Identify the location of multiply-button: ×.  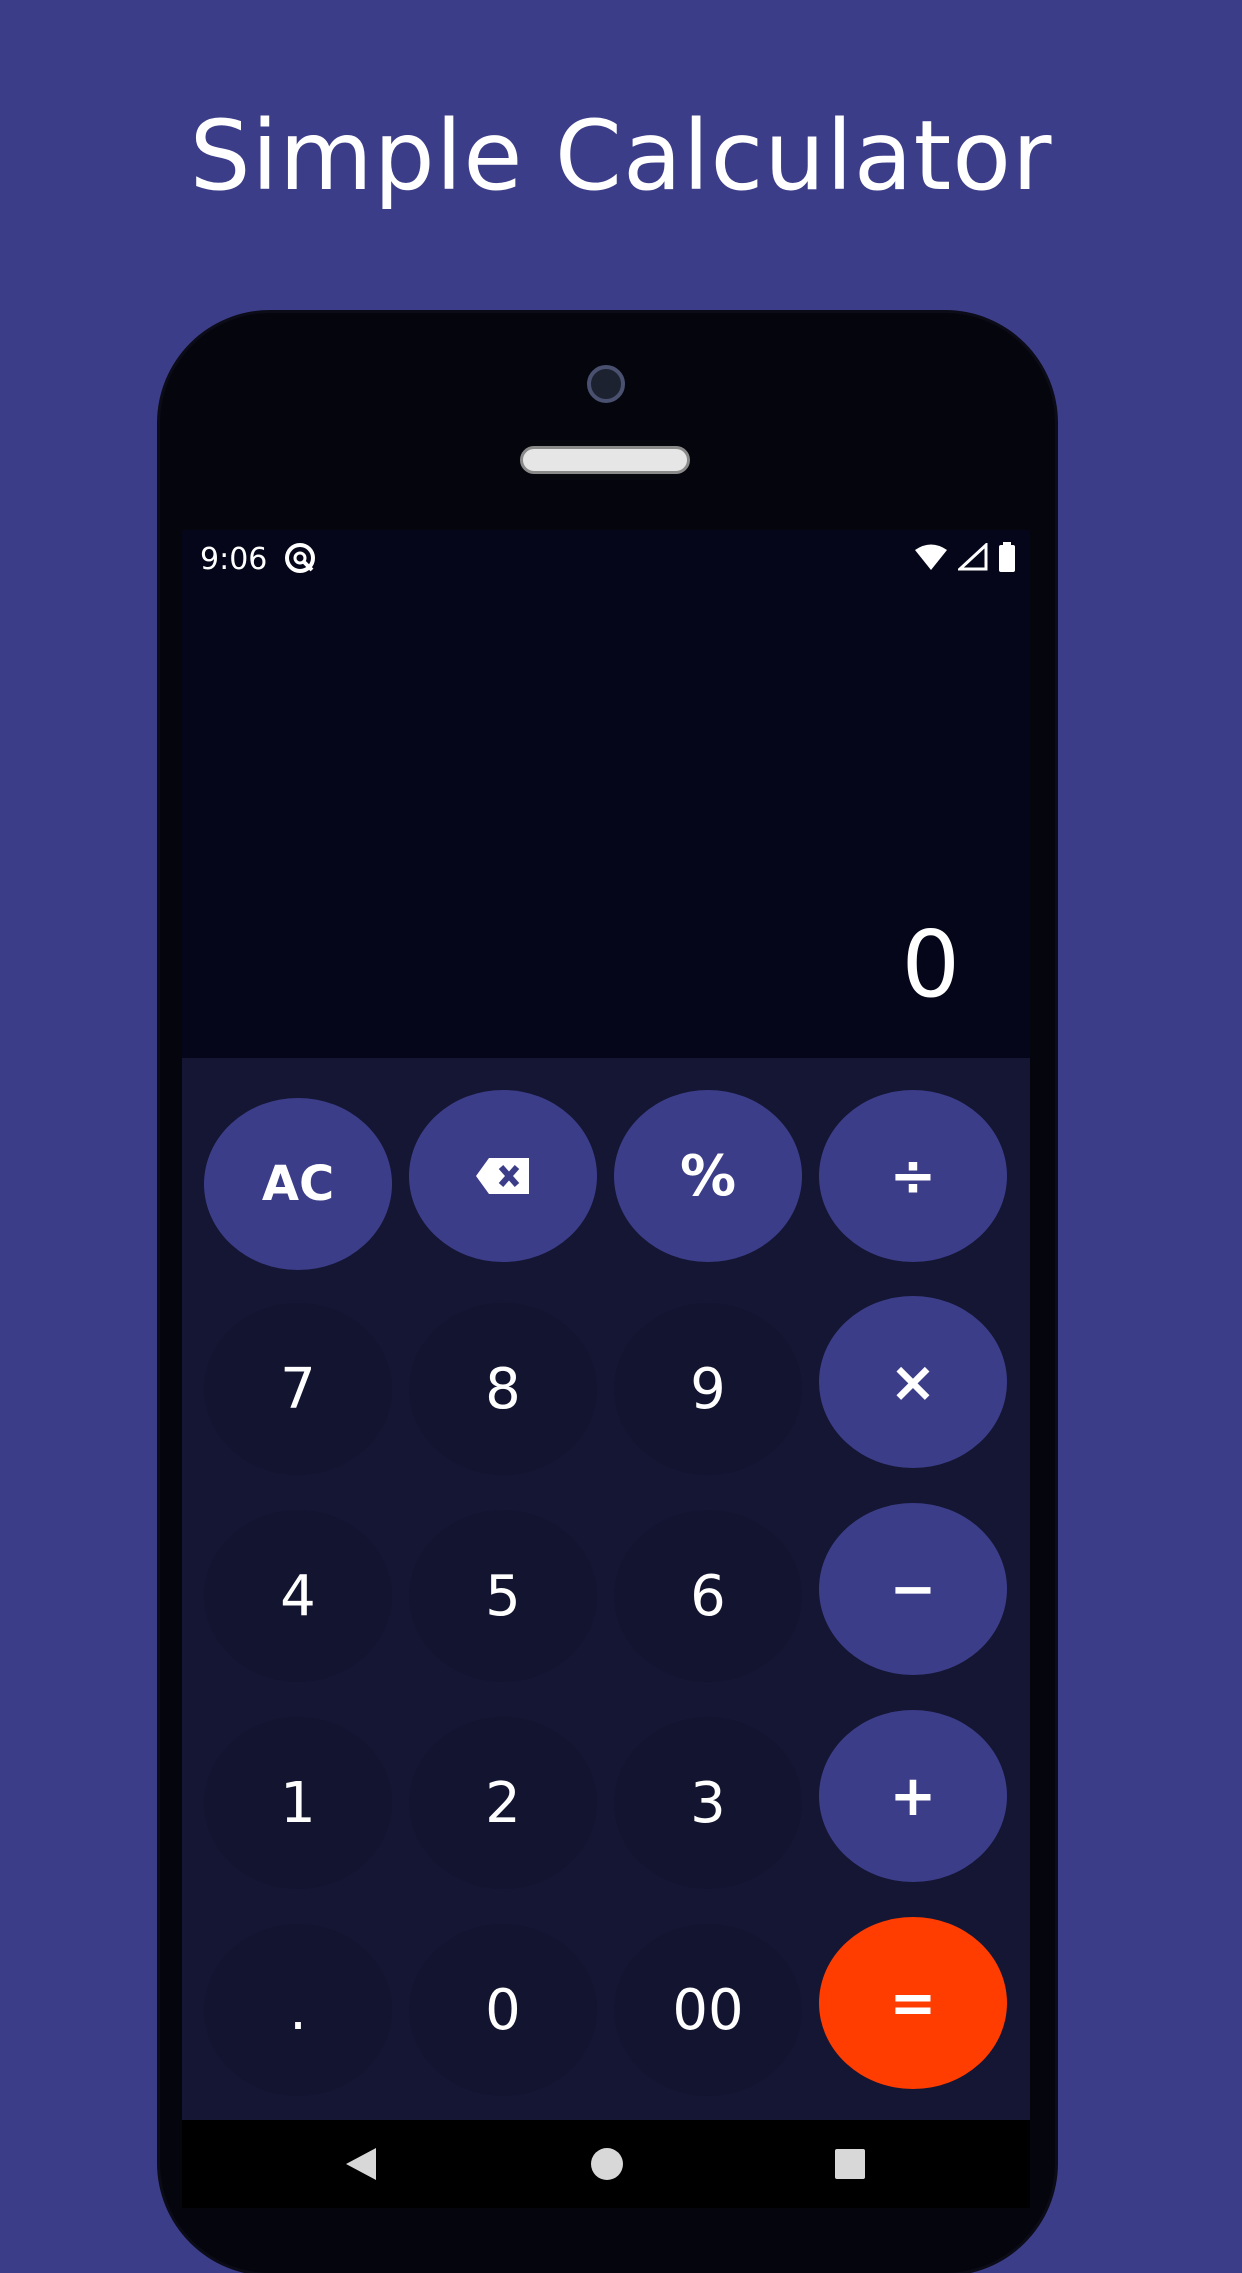
(913, 1382).